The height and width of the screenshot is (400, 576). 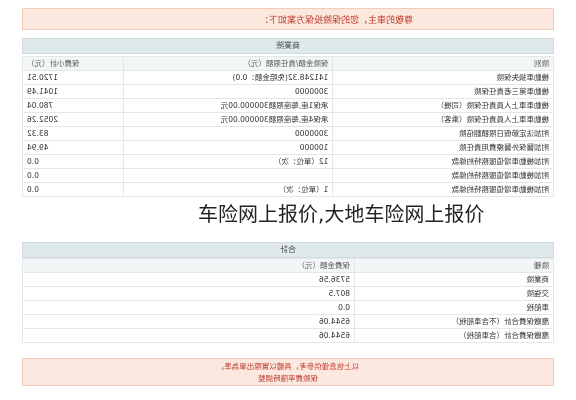 I want to click on premium-cell: 1720.51, so click(x=73, y=77).